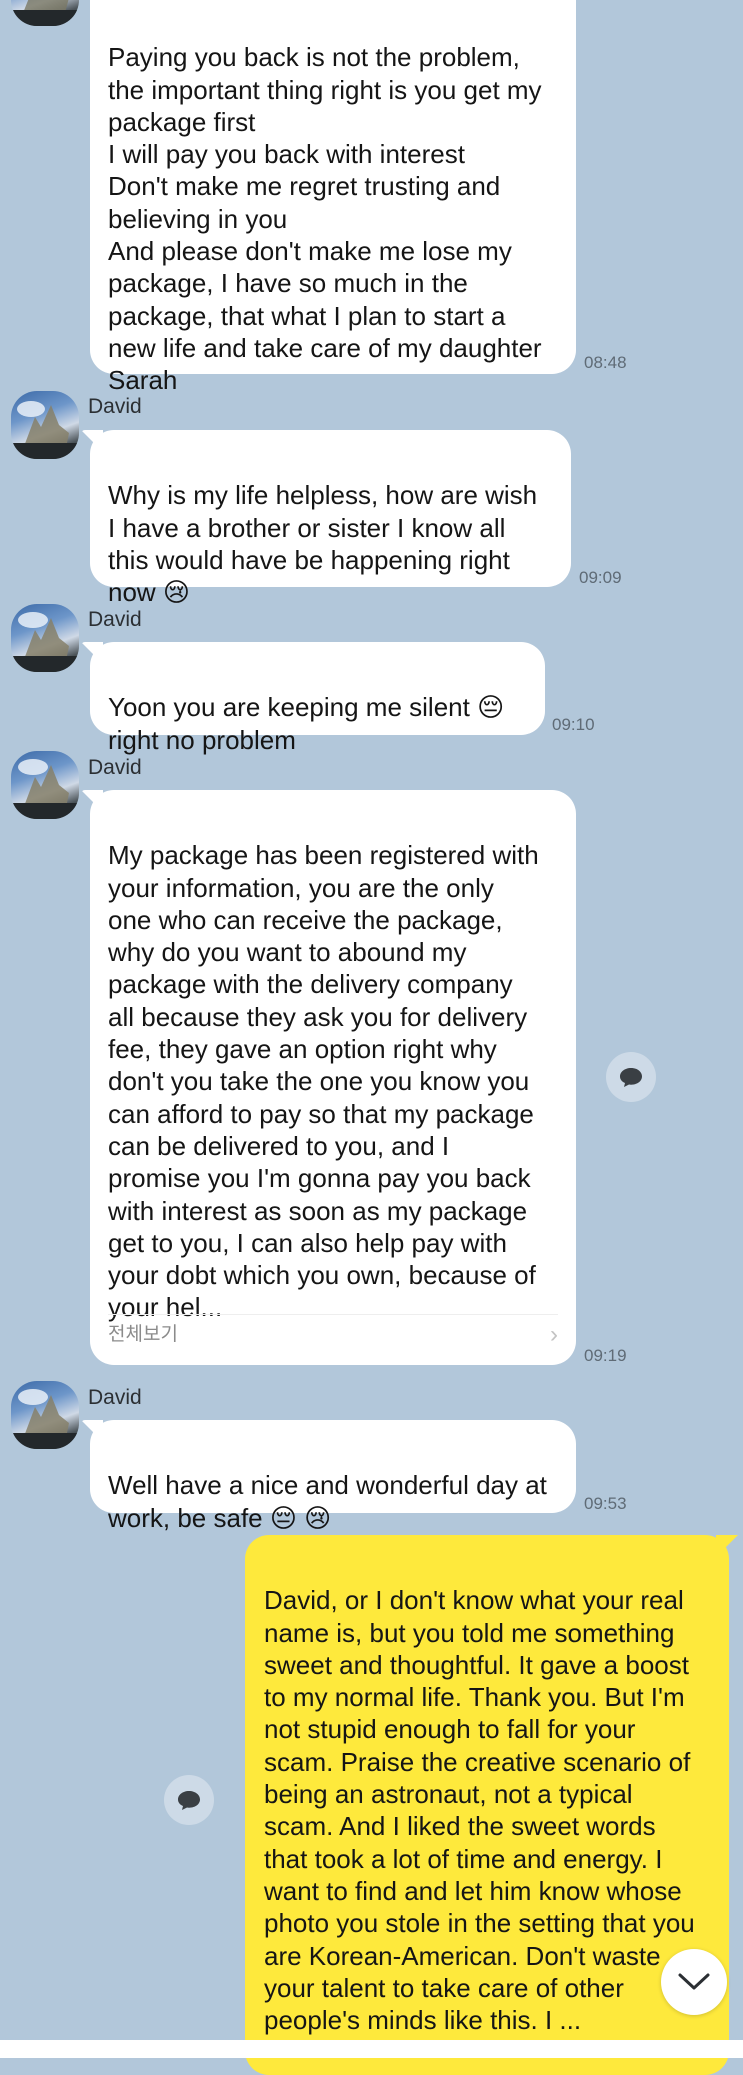 This screenshot has width=743, height=2075. Describe the element at coordinates (605, 1355) in the screenshot. I see `message-time: 09:19` at that location.